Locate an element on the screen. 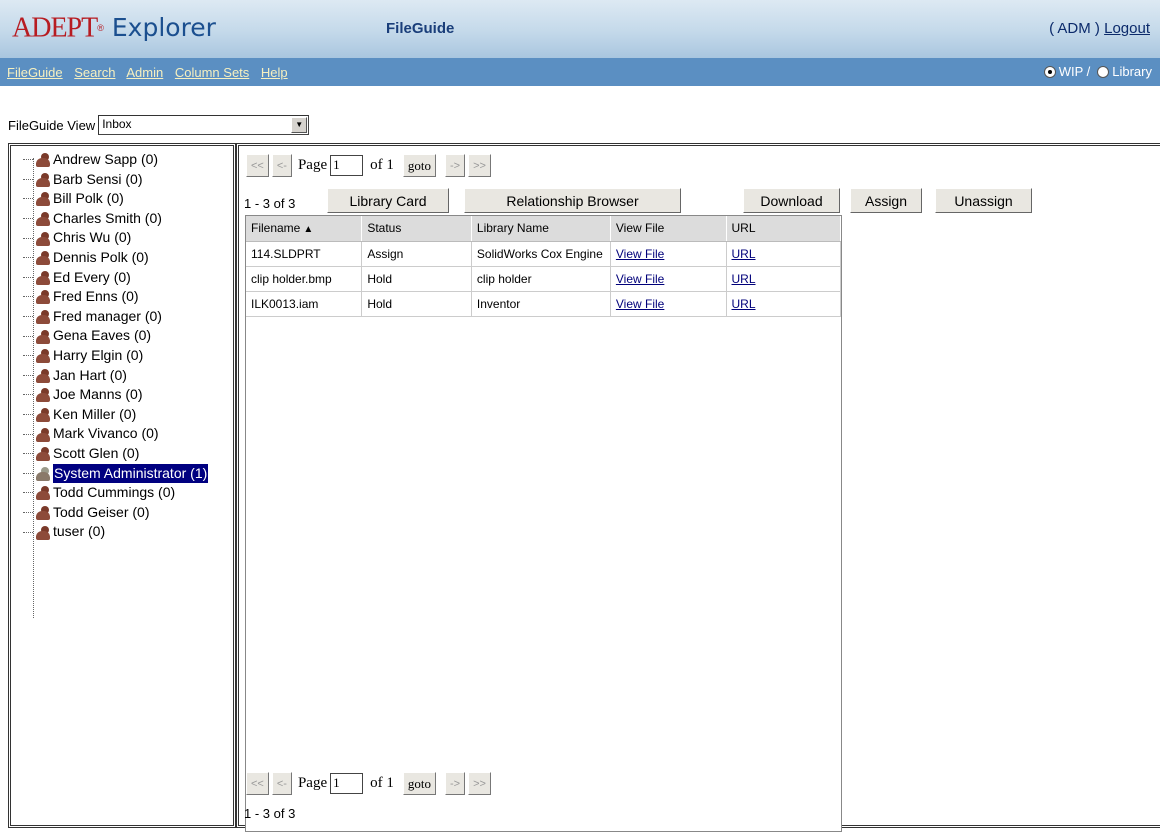 Image resolution: width=1160 pixels, height=832 pixels. tree-item-user: Todd Geiser (0) is located at coordinates (128, 513).